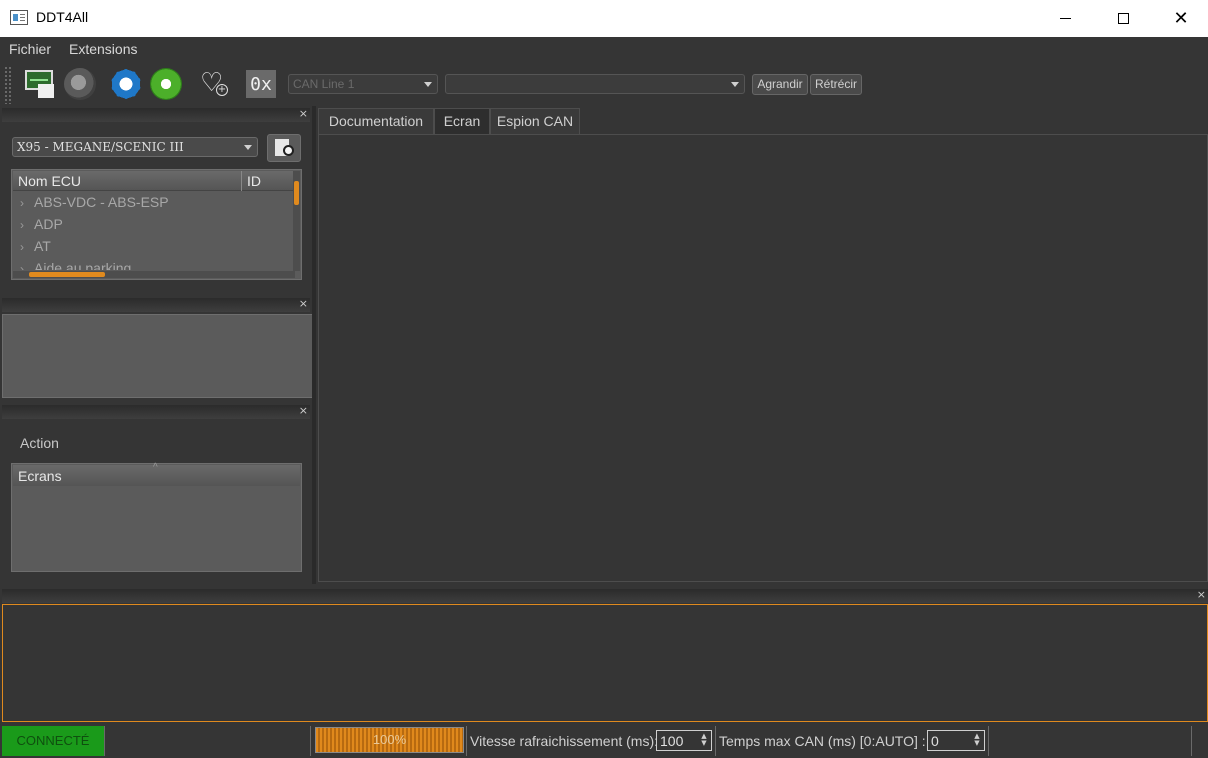  Describe the element at coordinates (35, 249) in the screenshot. I see `tree-item: › AT` at that location.